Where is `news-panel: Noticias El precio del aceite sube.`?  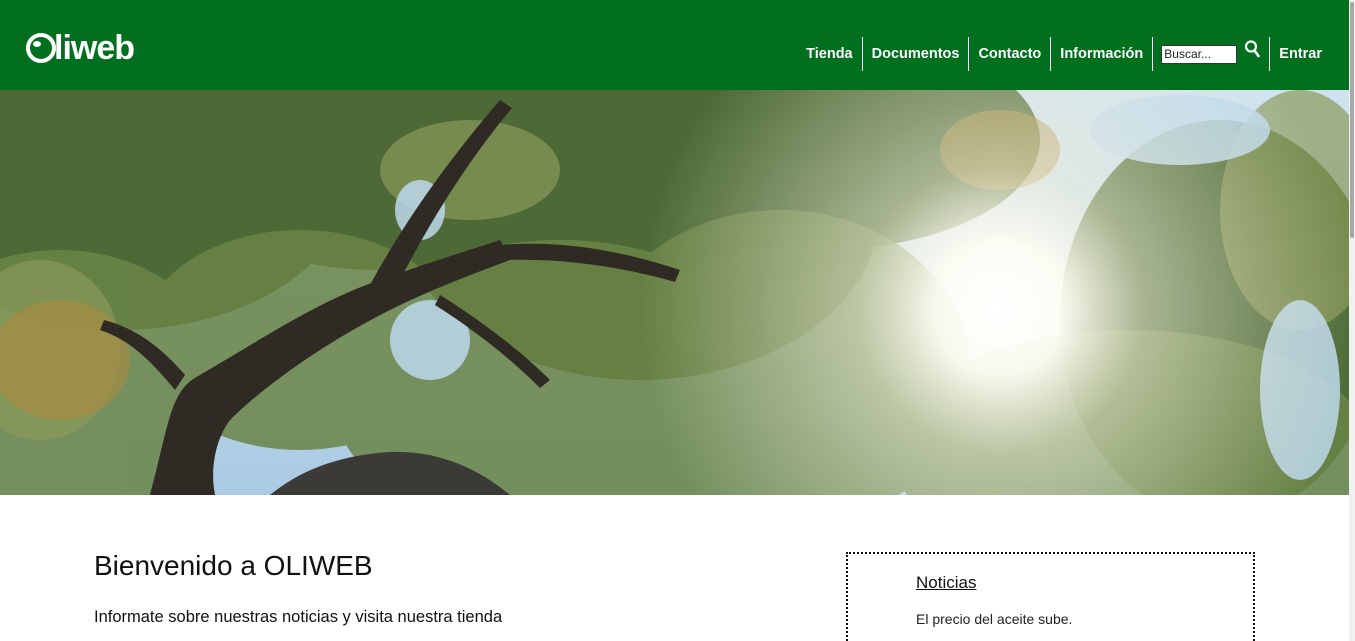 news-panel: Noticias El precio del aceite sube. is located at coordinates (1050, 596).